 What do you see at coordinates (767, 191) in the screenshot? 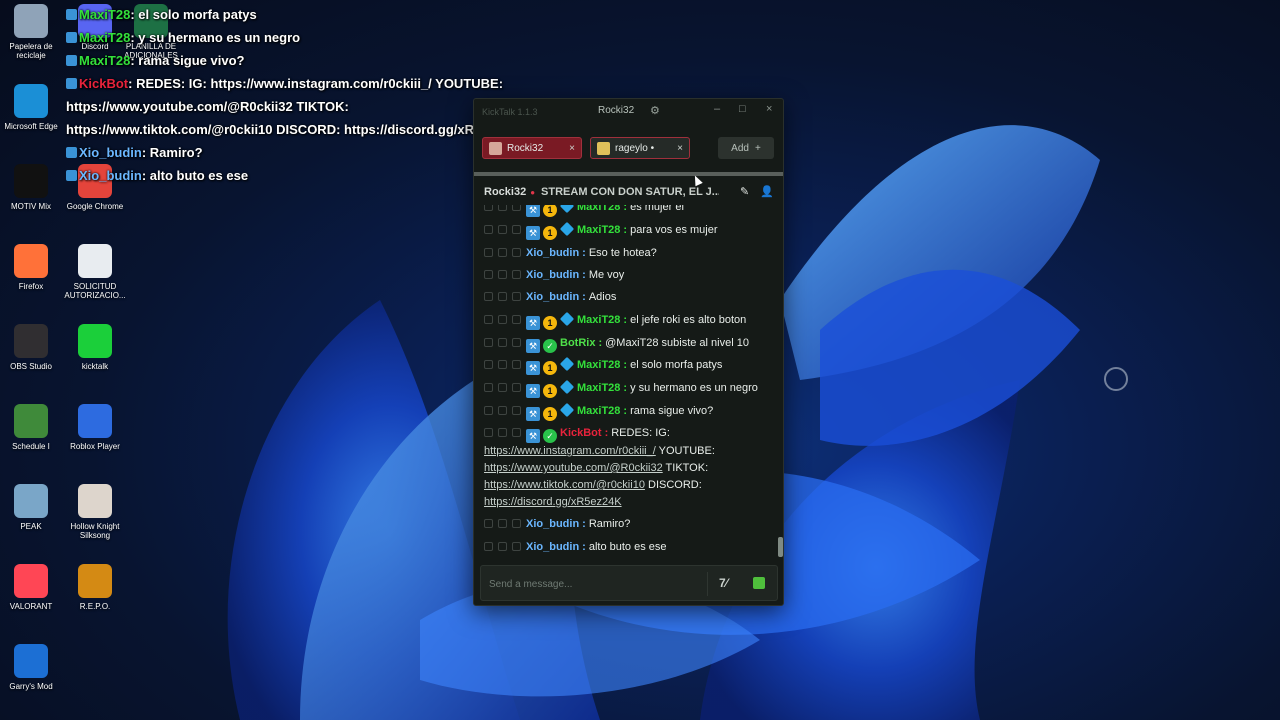
I see `user-list-icon: 👤` at bounding box center [767, 191].